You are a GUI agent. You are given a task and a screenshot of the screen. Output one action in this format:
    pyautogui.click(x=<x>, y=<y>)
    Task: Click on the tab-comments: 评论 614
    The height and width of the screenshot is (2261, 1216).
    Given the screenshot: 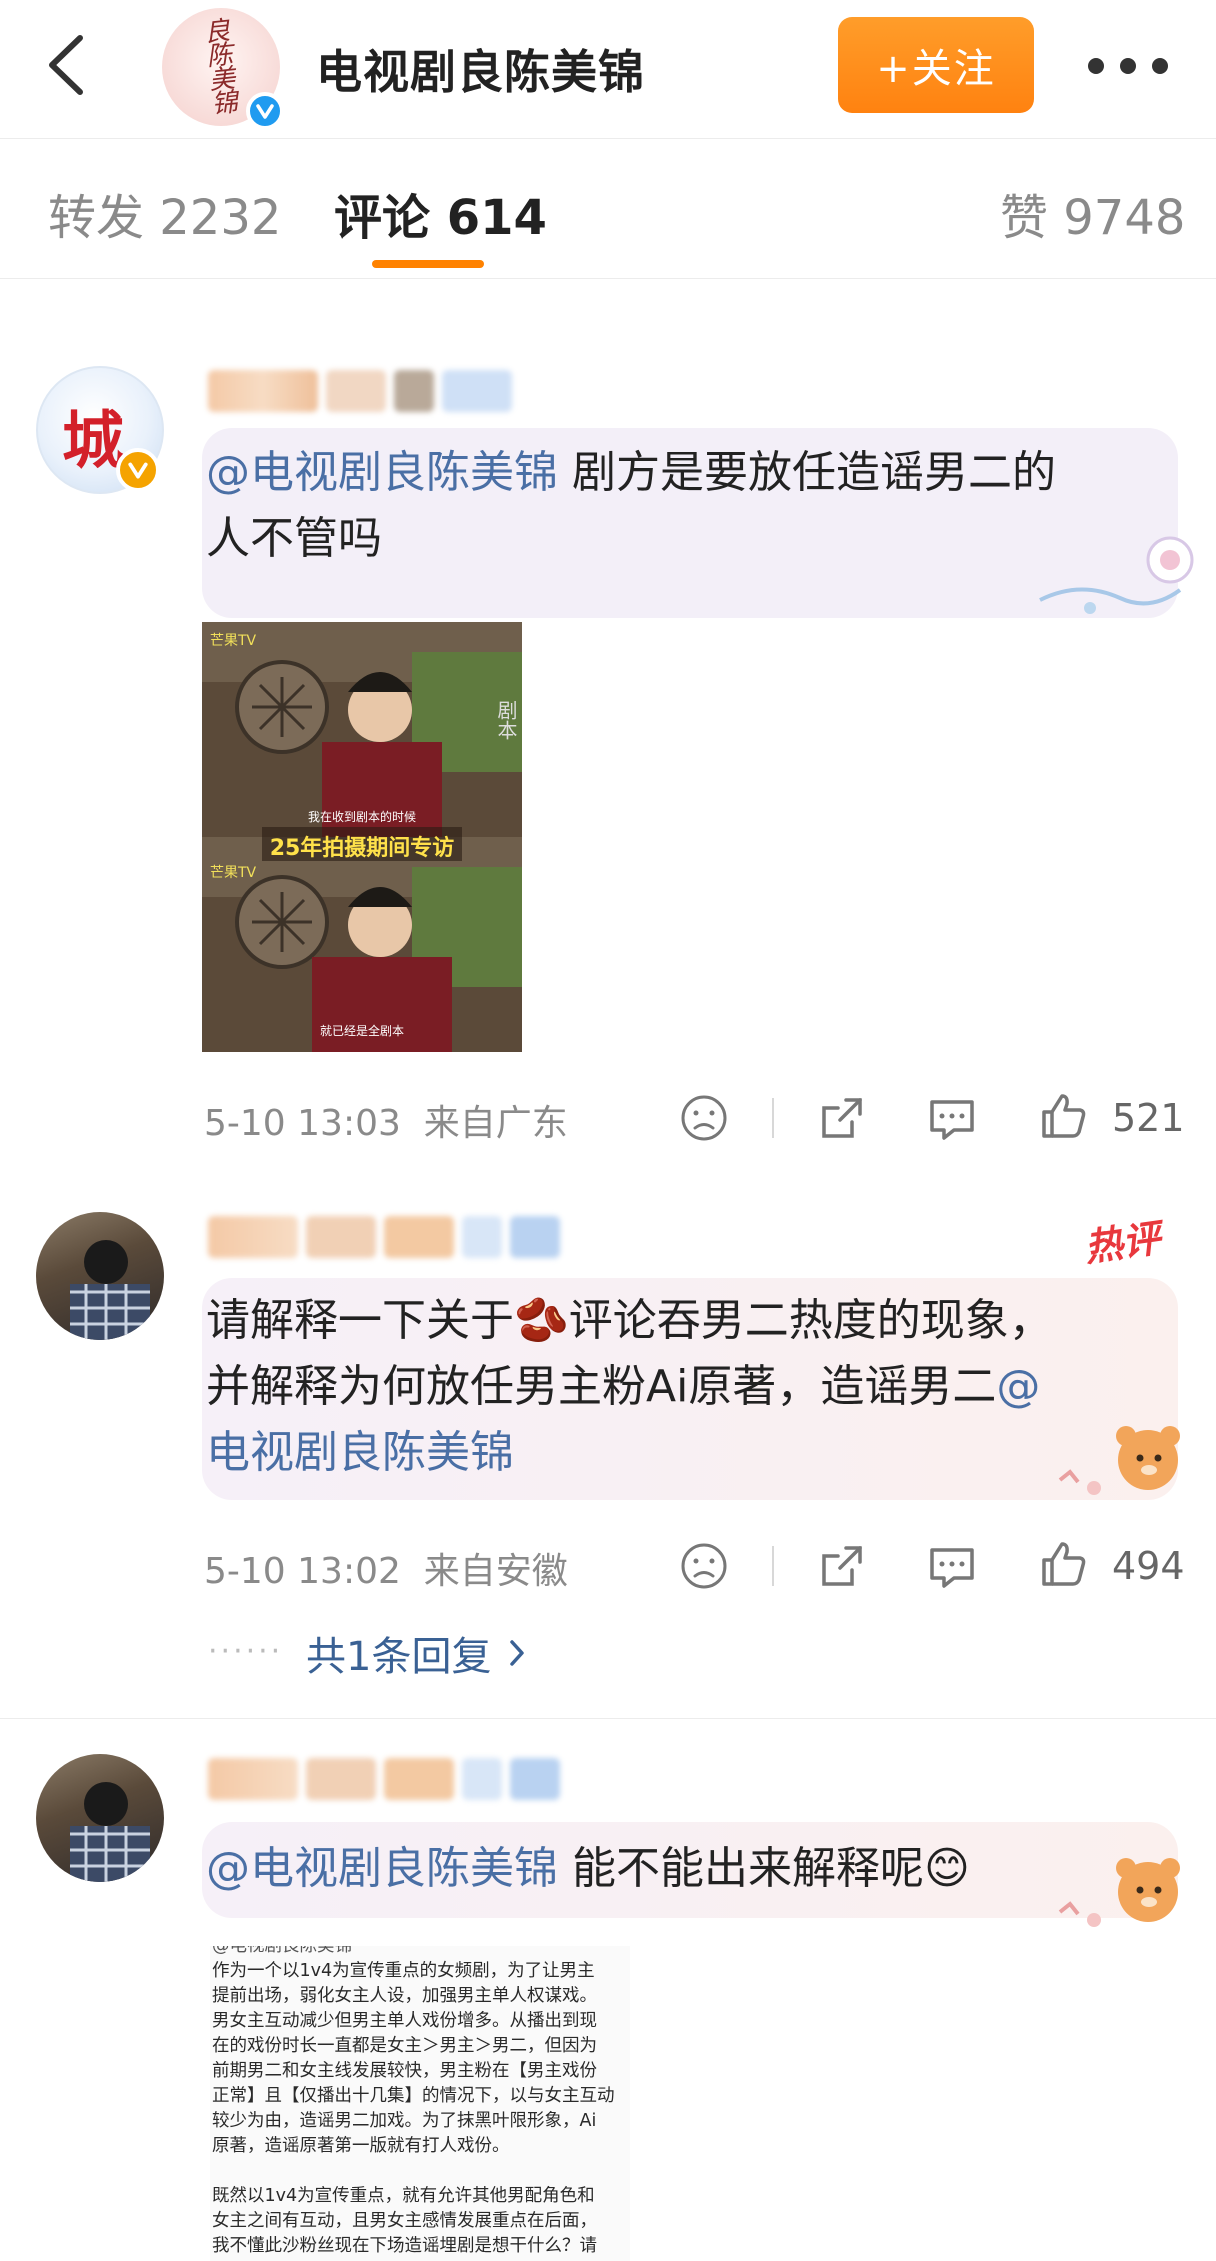 What is the action you would take?
    pyautogui.click(x=440, y=213)
    